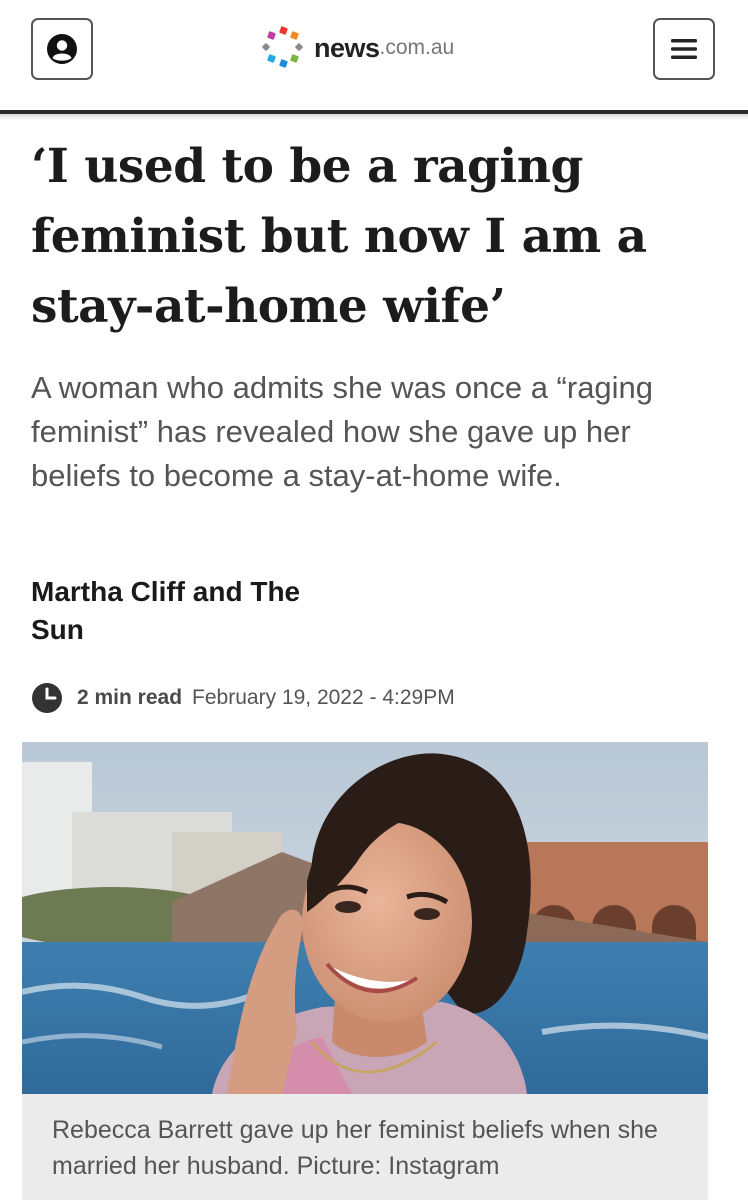  I want to click on account-circle-icon, so click(62, 49).